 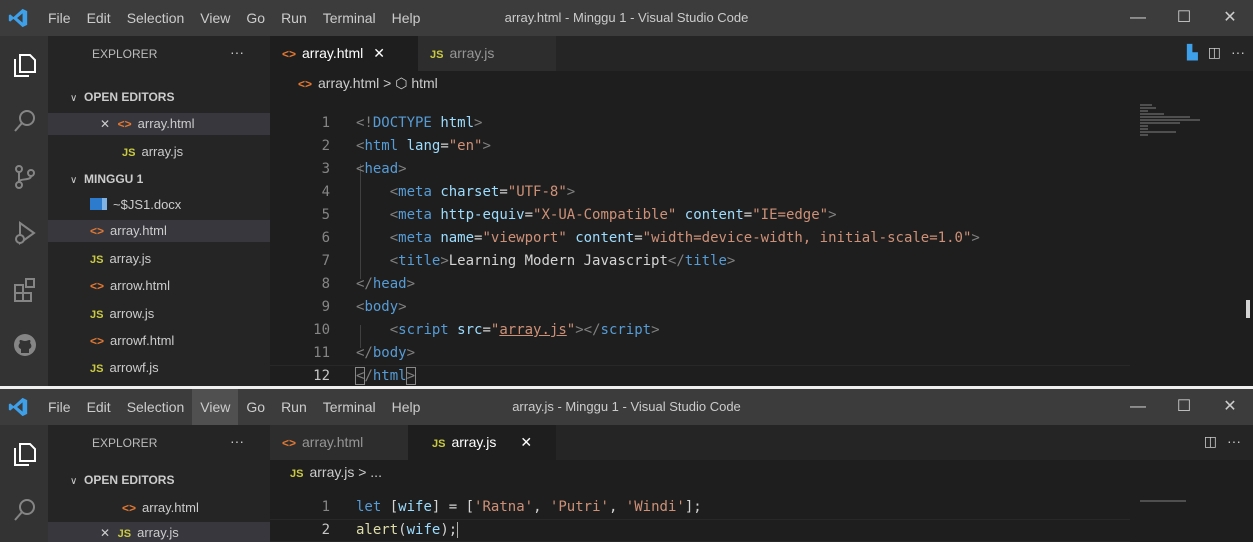 I want to click on tab-array-js: JS array.js ✕, so click(x=482, y=442).